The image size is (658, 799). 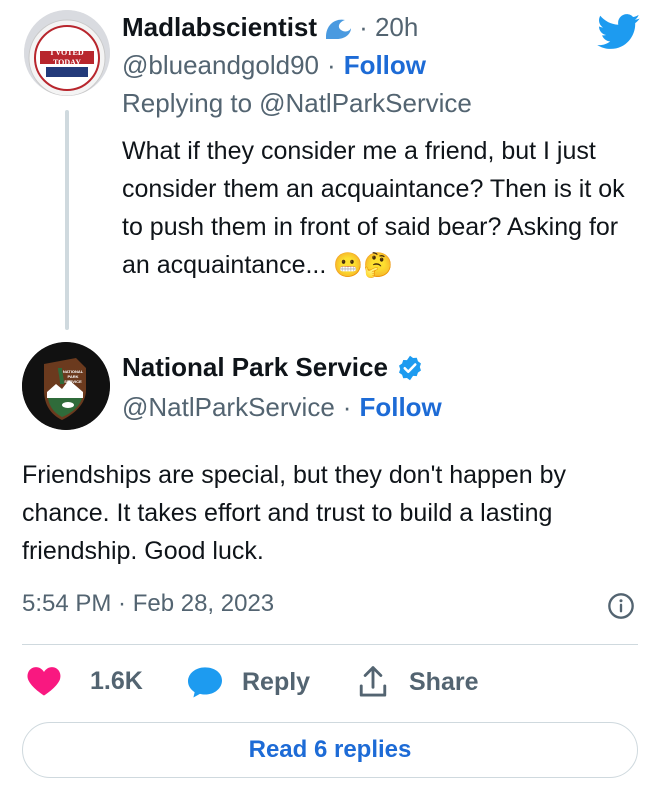 What do you see at coordinates (400, 407) in the screenshot?
I see `follow-link-main: Follow` at bounding box center [400, 407].